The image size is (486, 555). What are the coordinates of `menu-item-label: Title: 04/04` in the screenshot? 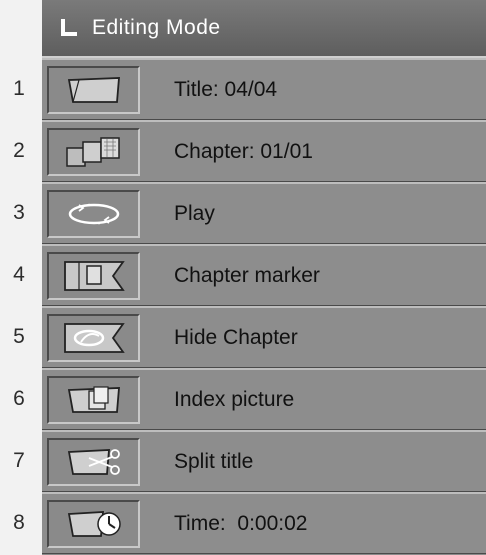 It's located at (226, 89).